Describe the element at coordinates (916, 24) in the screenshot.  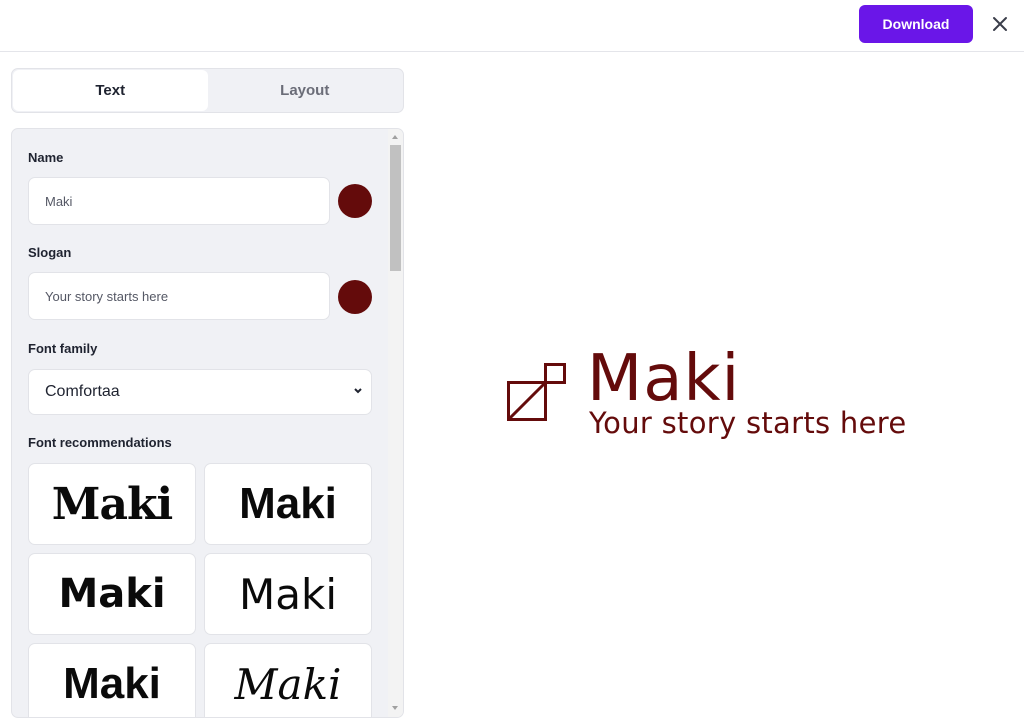
I see `download-button: Download` at that location.